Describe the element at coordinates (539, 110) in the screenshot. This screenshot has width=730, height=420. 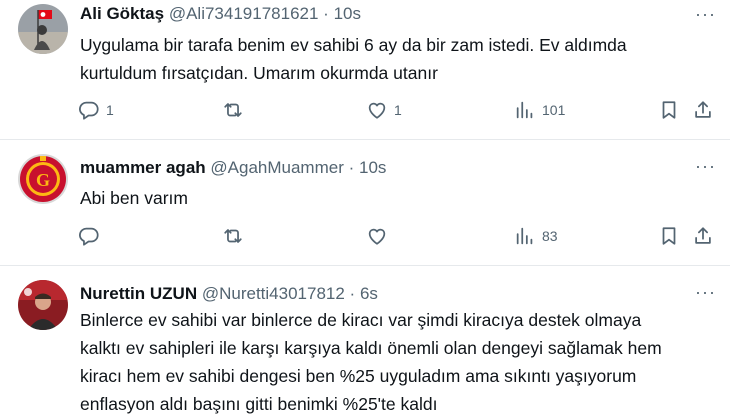
I see `views-button: 101` at that location.